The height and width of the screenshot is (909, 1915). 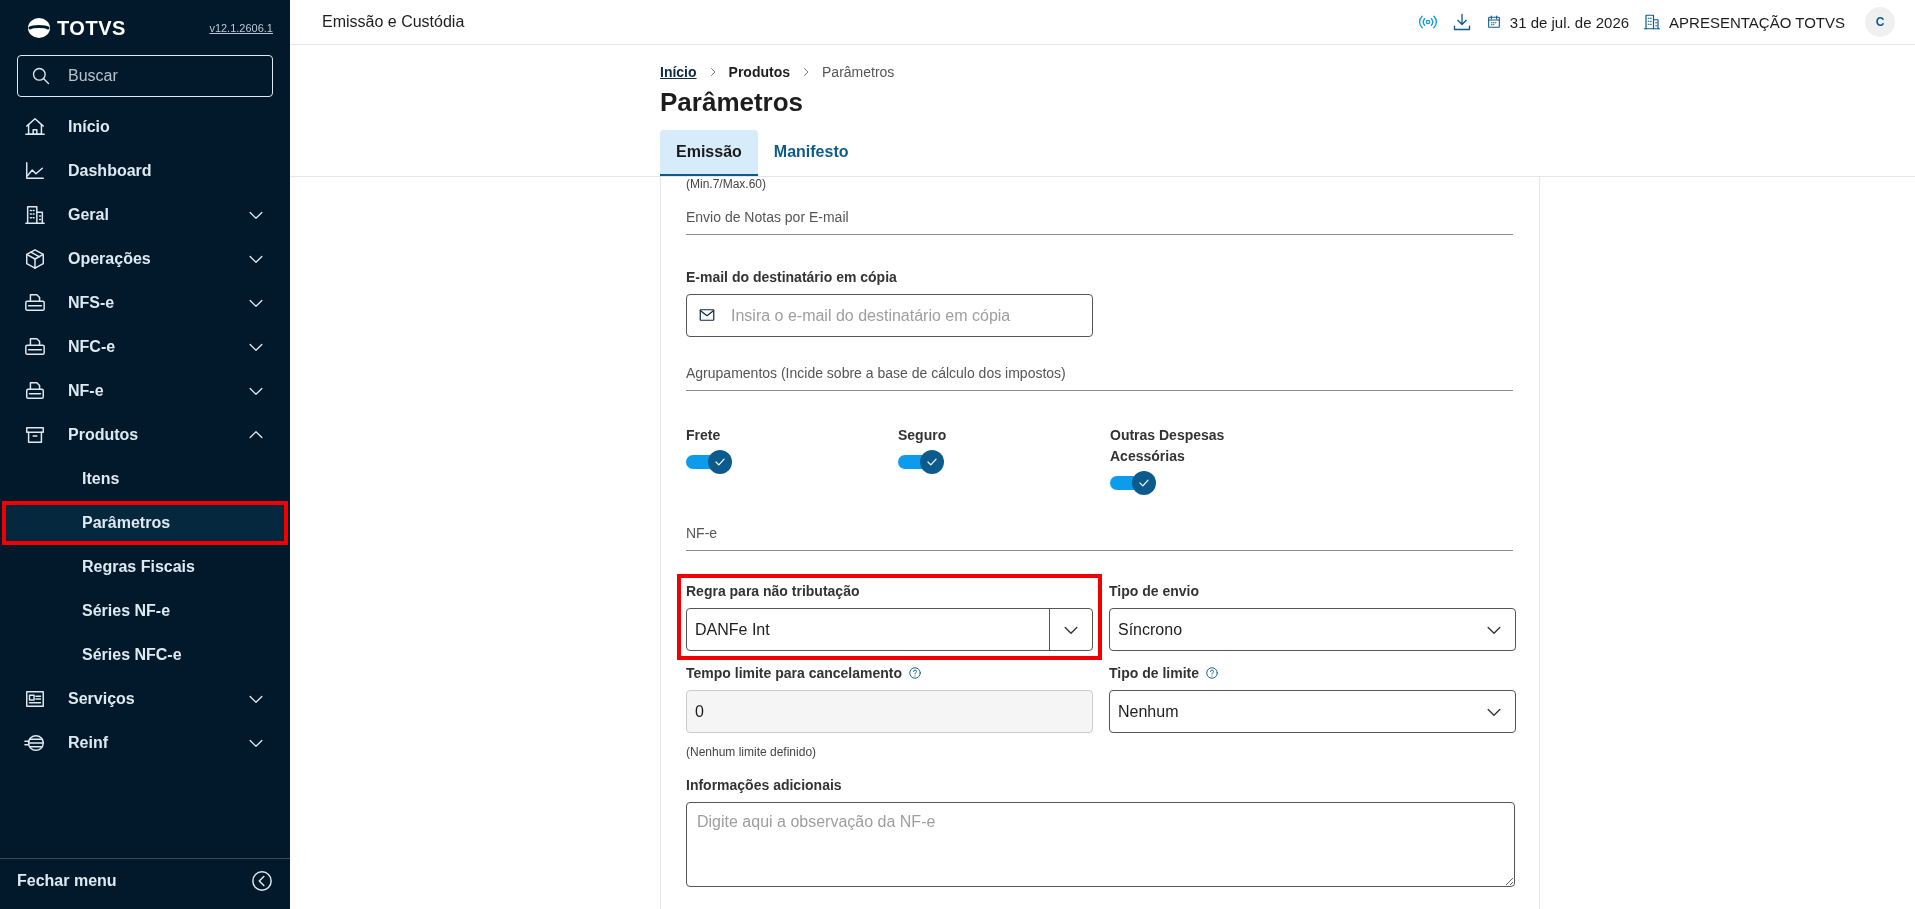 I want to click on logo-icon, so click(x=39, y=28).